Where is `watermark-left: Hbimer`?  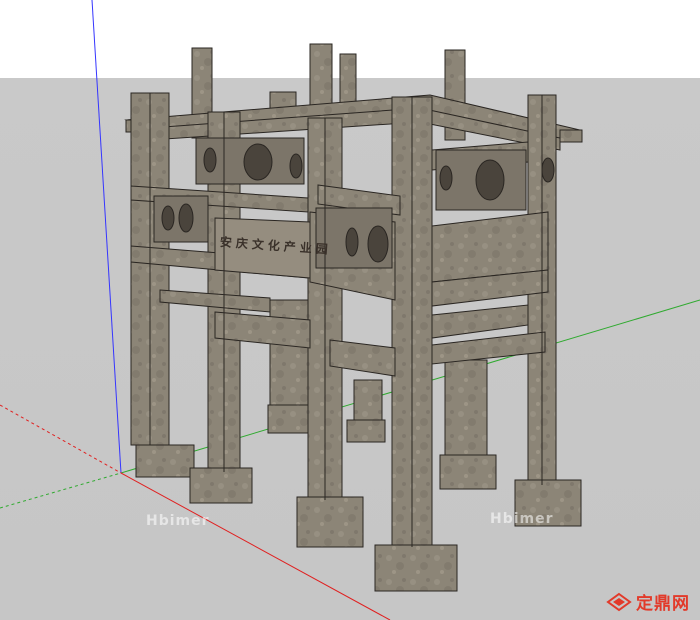
watermark-left: Hbimer is located at coordinates (178, 521).